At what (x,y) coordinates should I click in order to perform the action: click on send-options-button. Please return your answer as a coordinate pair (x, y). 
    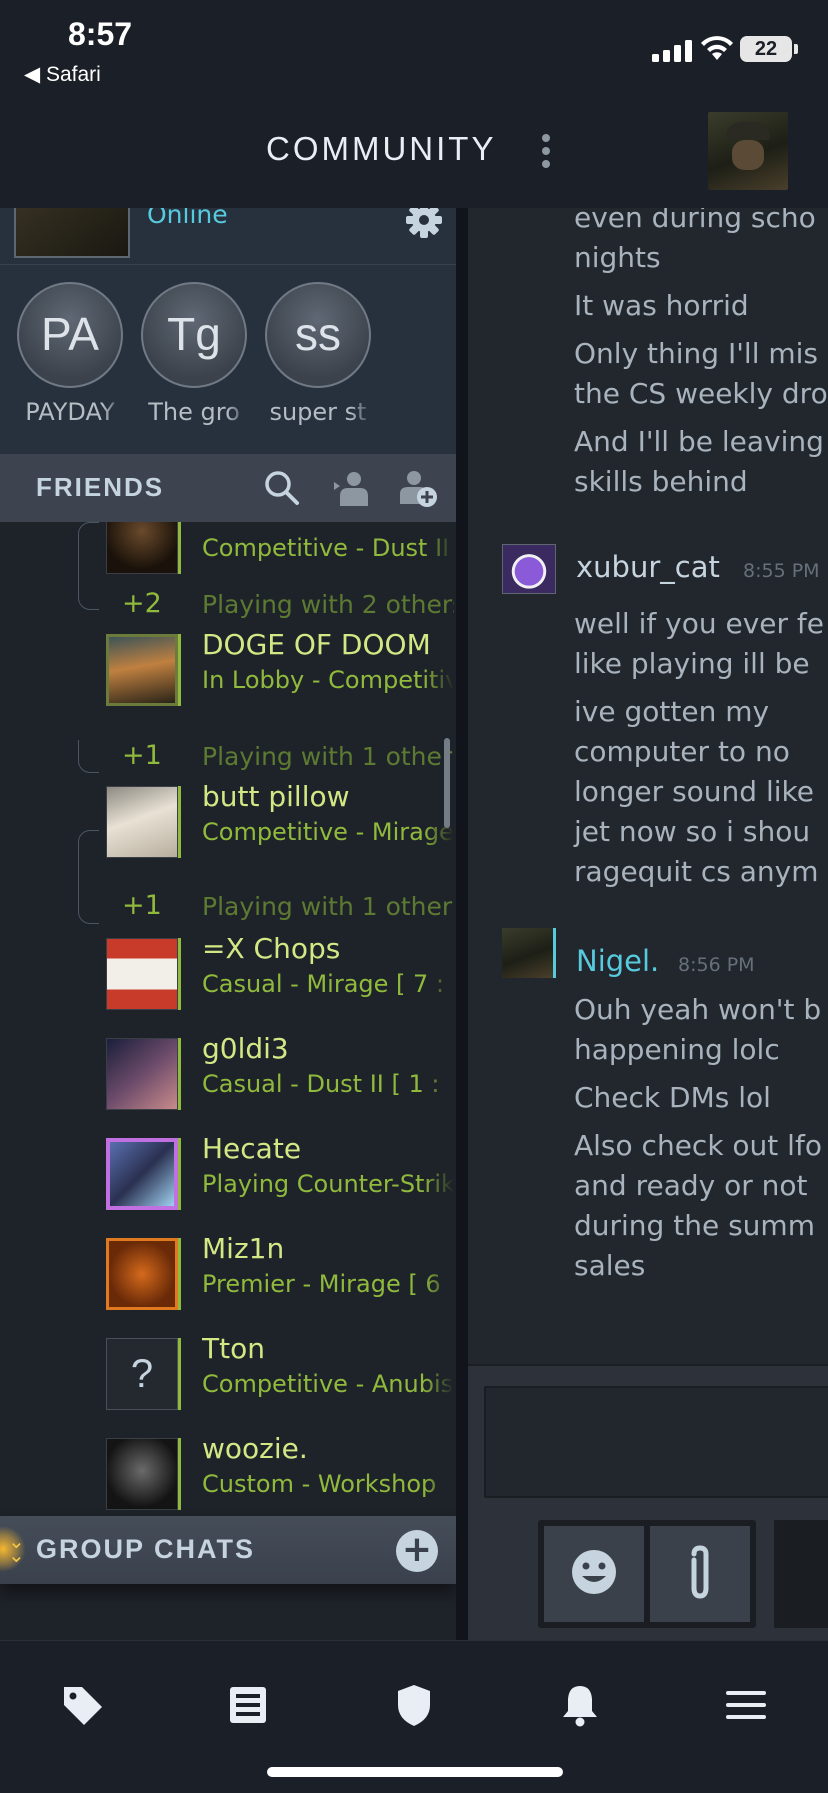
    Looking at the image, I should click on (801, 1574).